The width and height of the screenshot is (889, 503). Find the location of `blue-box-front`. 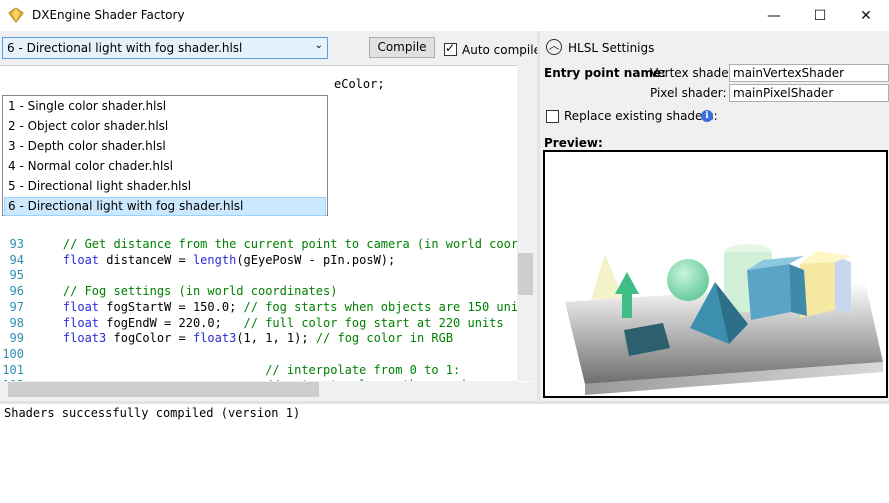

blue-box-front is located at coordinates (769, 292).